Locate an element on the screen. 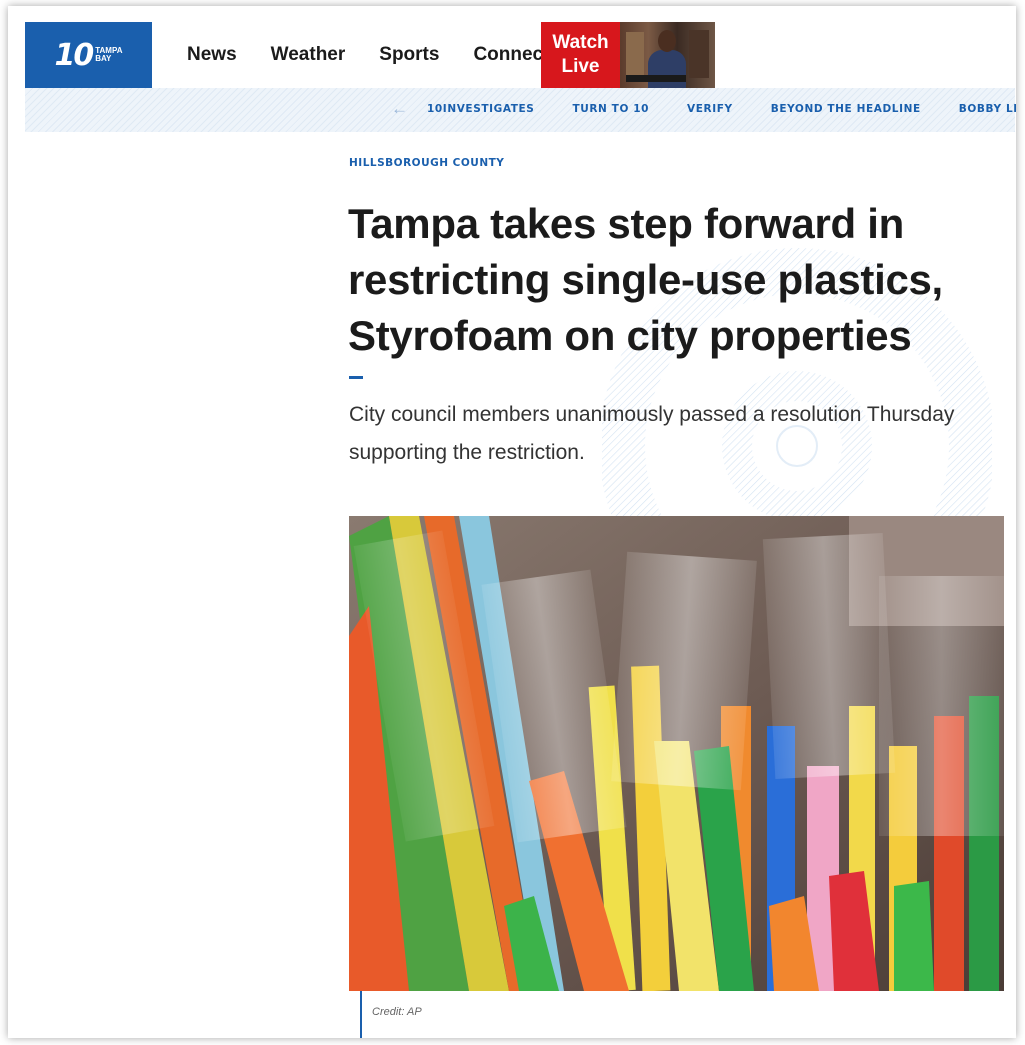  subnav-item-verify: VERIFY is located at coordinates (710, 109).